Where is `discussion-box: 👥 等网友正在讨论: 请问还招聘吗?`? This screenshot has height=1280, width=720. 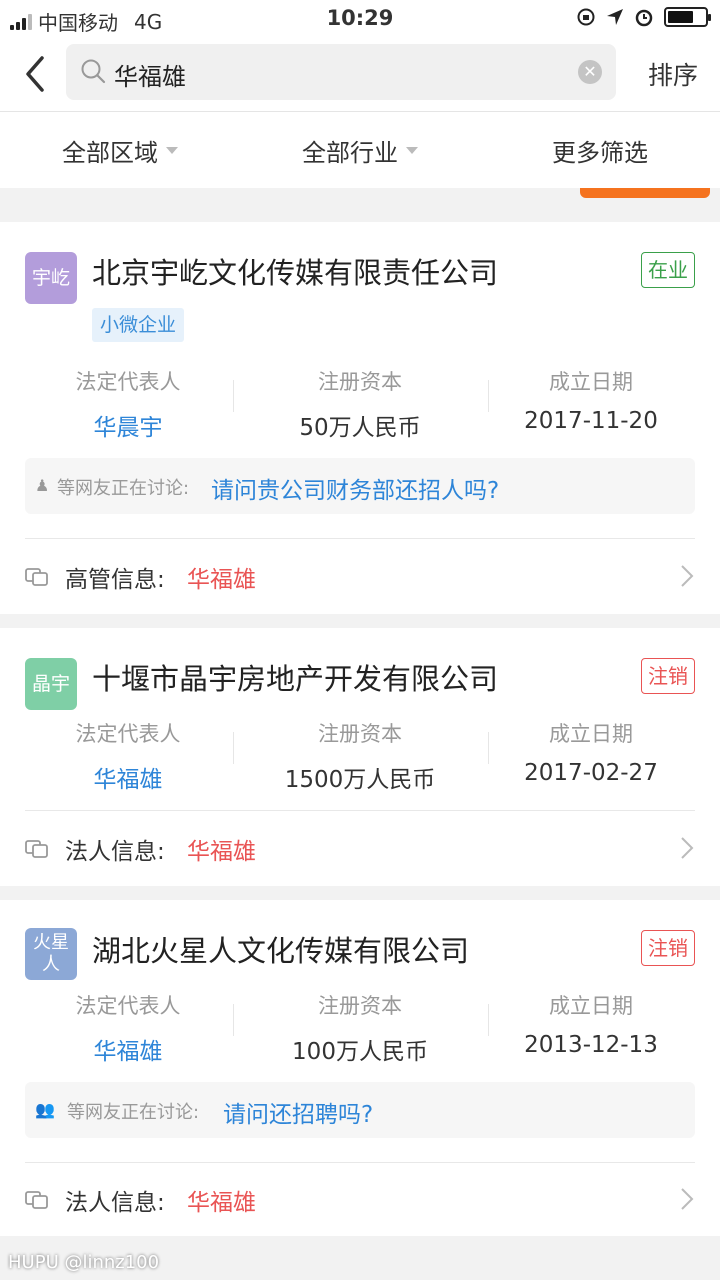
discussion-box: 👥 等网友正在讨论: 请问还招聘吗? is located at coordinates (360, 1110).